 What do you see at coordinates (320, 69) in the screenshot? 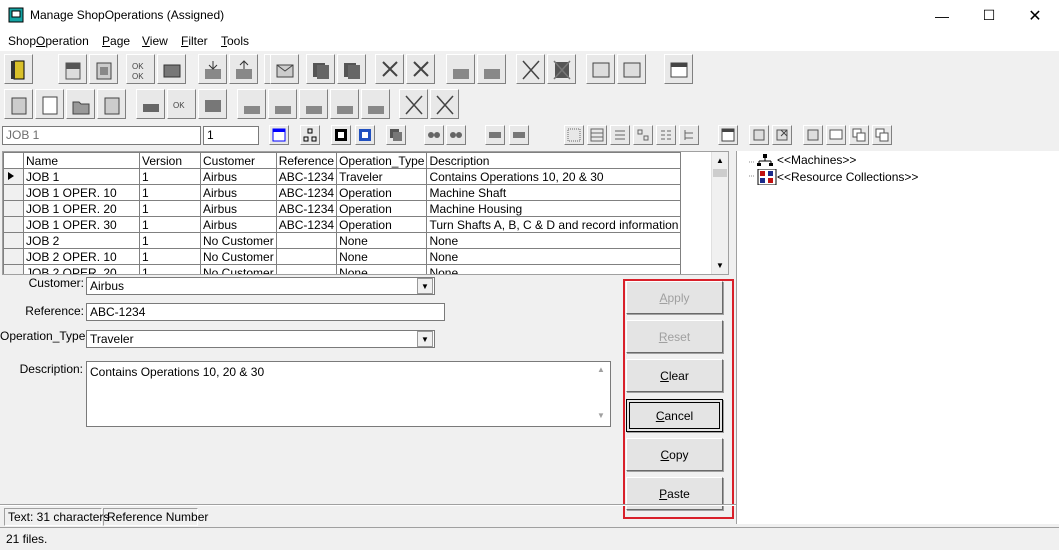
I see `duplicate-icon` at bounding box center [320, 69].